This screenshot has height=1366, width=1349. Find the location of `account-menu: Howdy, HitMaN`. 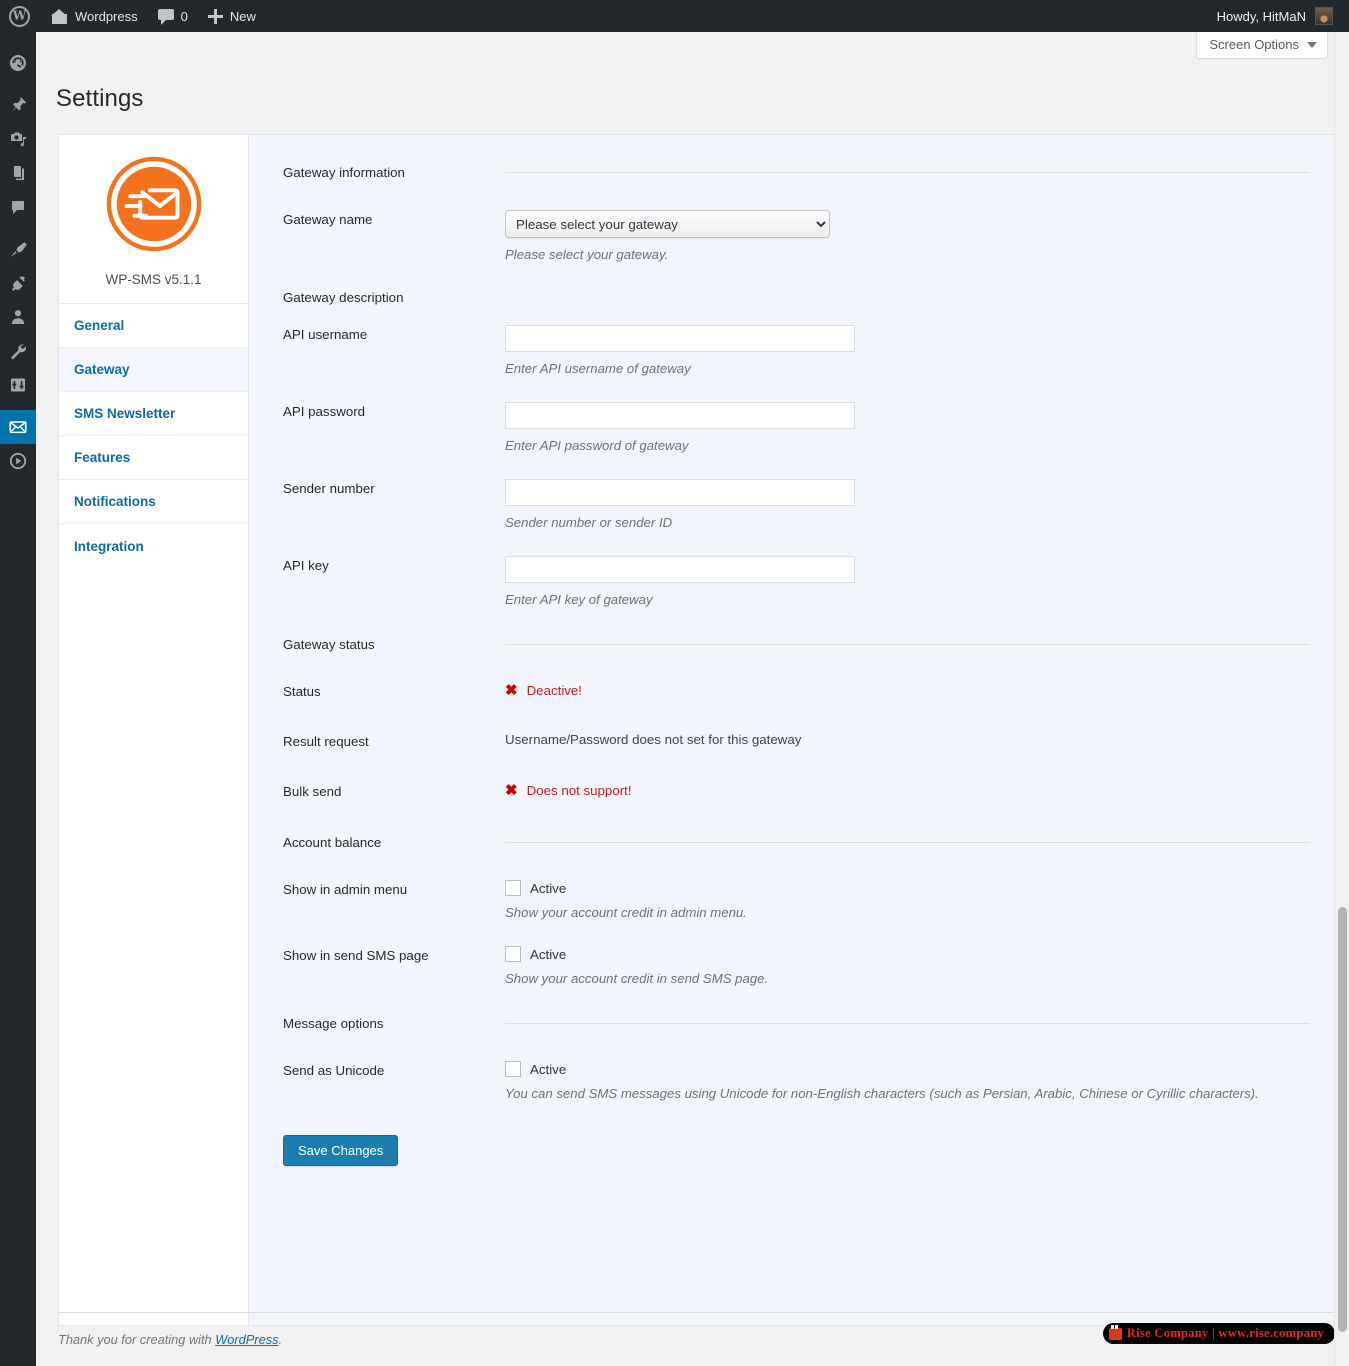

account-menu: Howdy, HitMaN is located at coordinates (1283, 16).